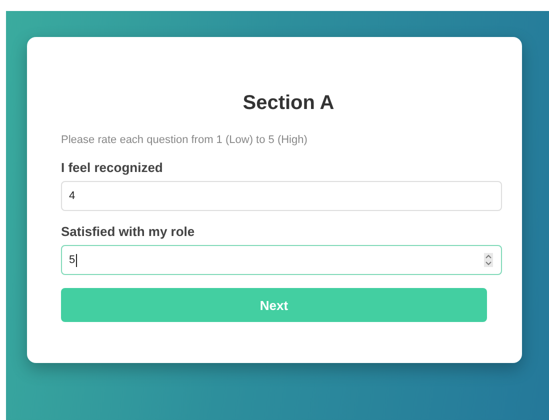 Image resolution: width=549 pixels, height=420 pixels. What do you see at coordinates (281, 196) in the screenshot?
I see `rating-input: 4` at bounding box center [281, 196].